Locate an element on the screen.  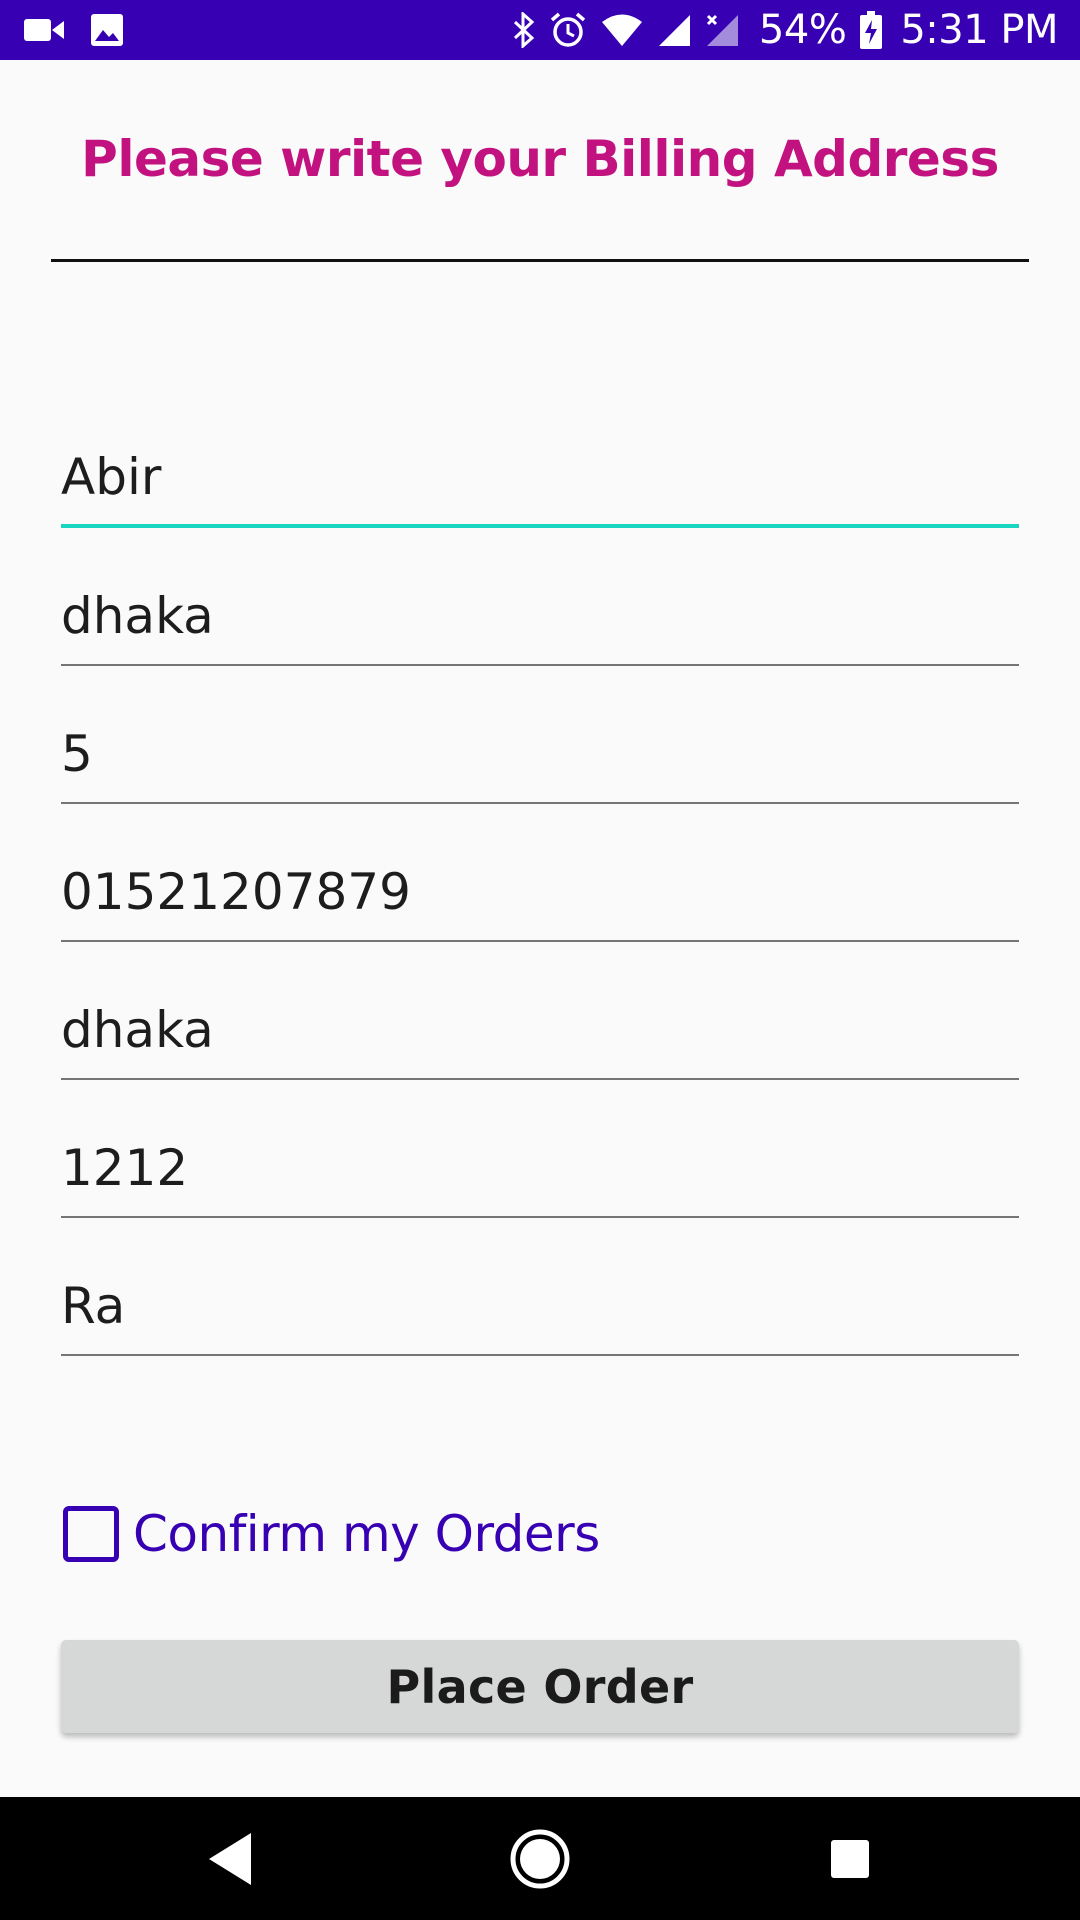
city-input is located at coordinates (540, 616).